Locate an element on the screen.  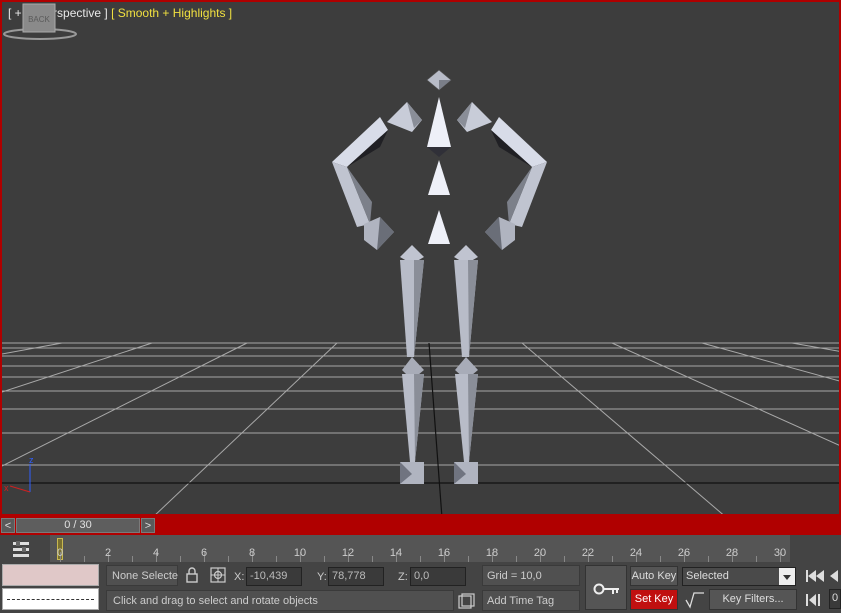
timeline-tick-label: 20 is located at coordinates (540, 553).